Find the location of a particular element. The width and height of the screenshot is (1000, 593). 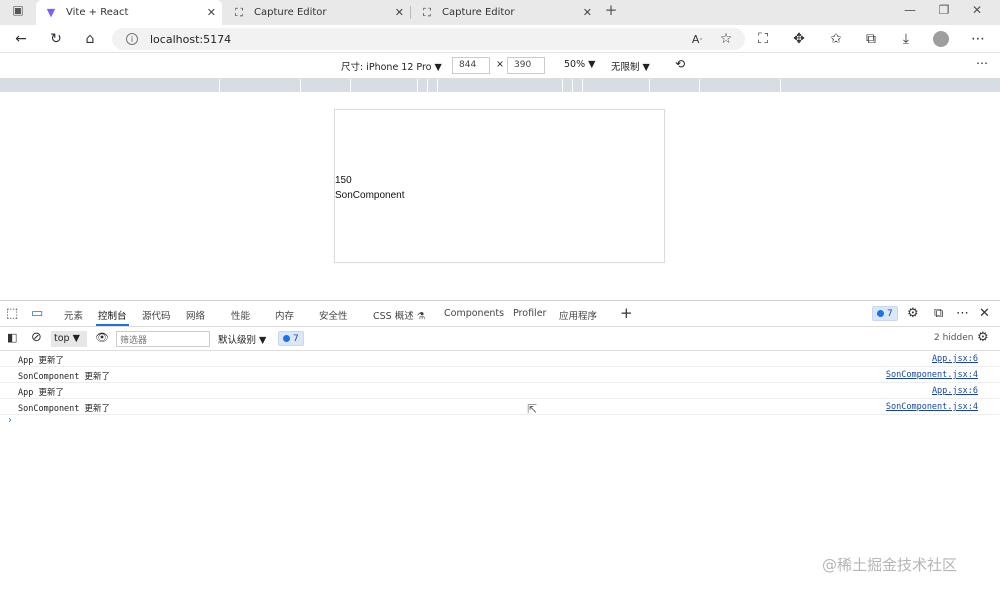

device-label: 尺寸: iPhone 12 Pro is located at coordinates (386, 67).